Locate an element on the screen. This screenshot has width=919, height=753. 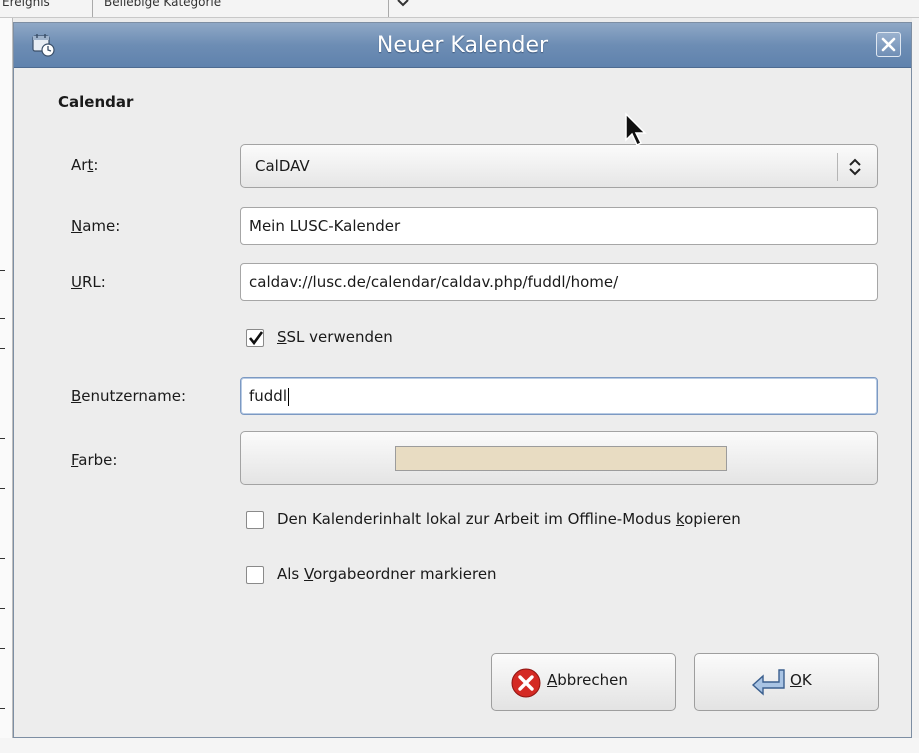
color-label: Farbe: is located at coordinates (94, 460).